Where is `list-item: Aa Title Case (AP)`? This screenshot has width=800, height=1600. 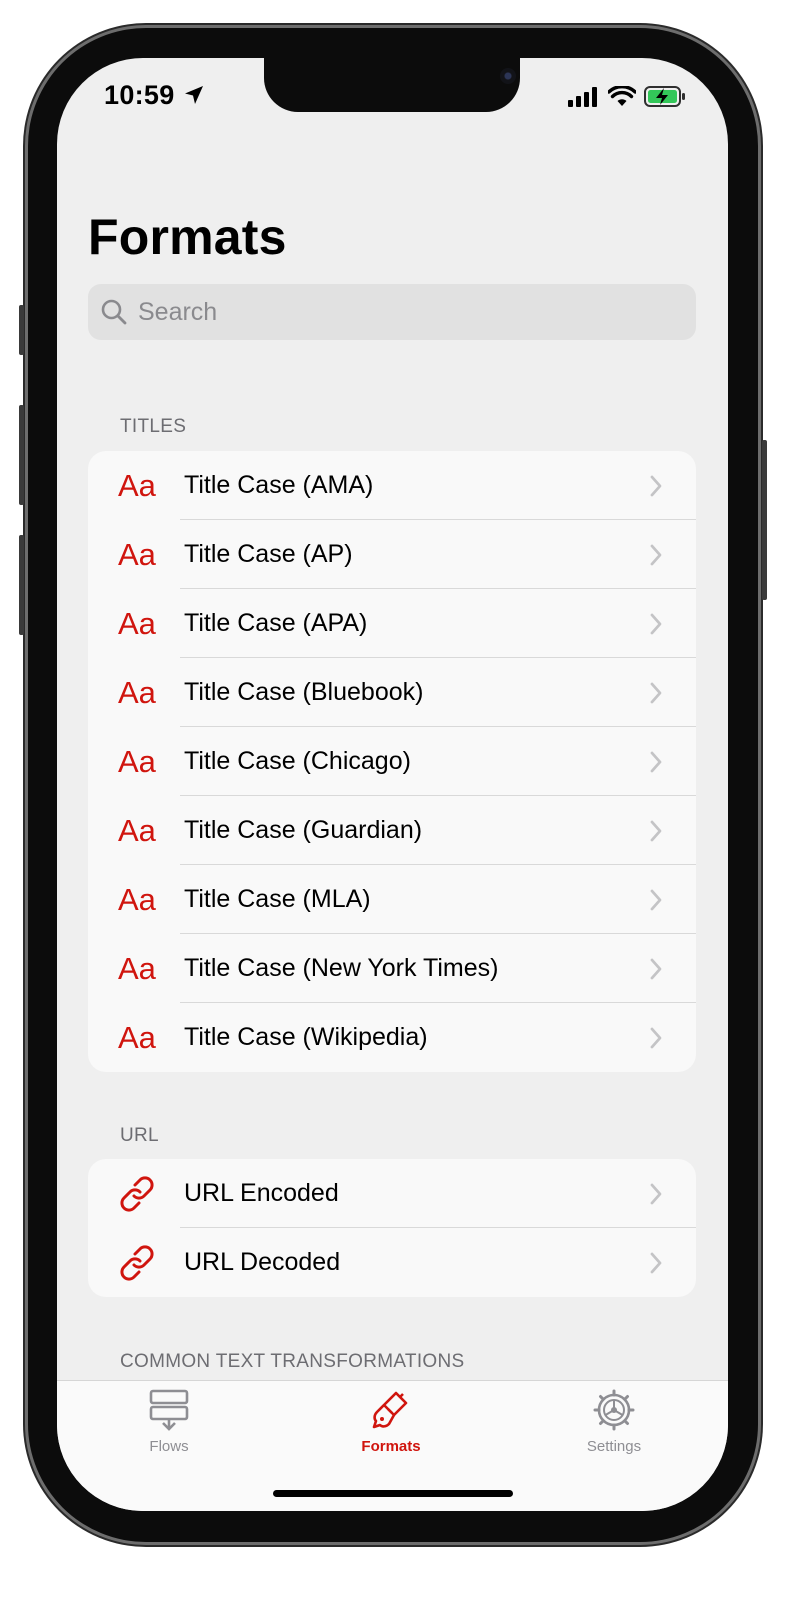 list-item: Aa Title Case (AP) is located at coordinates (392, 554).